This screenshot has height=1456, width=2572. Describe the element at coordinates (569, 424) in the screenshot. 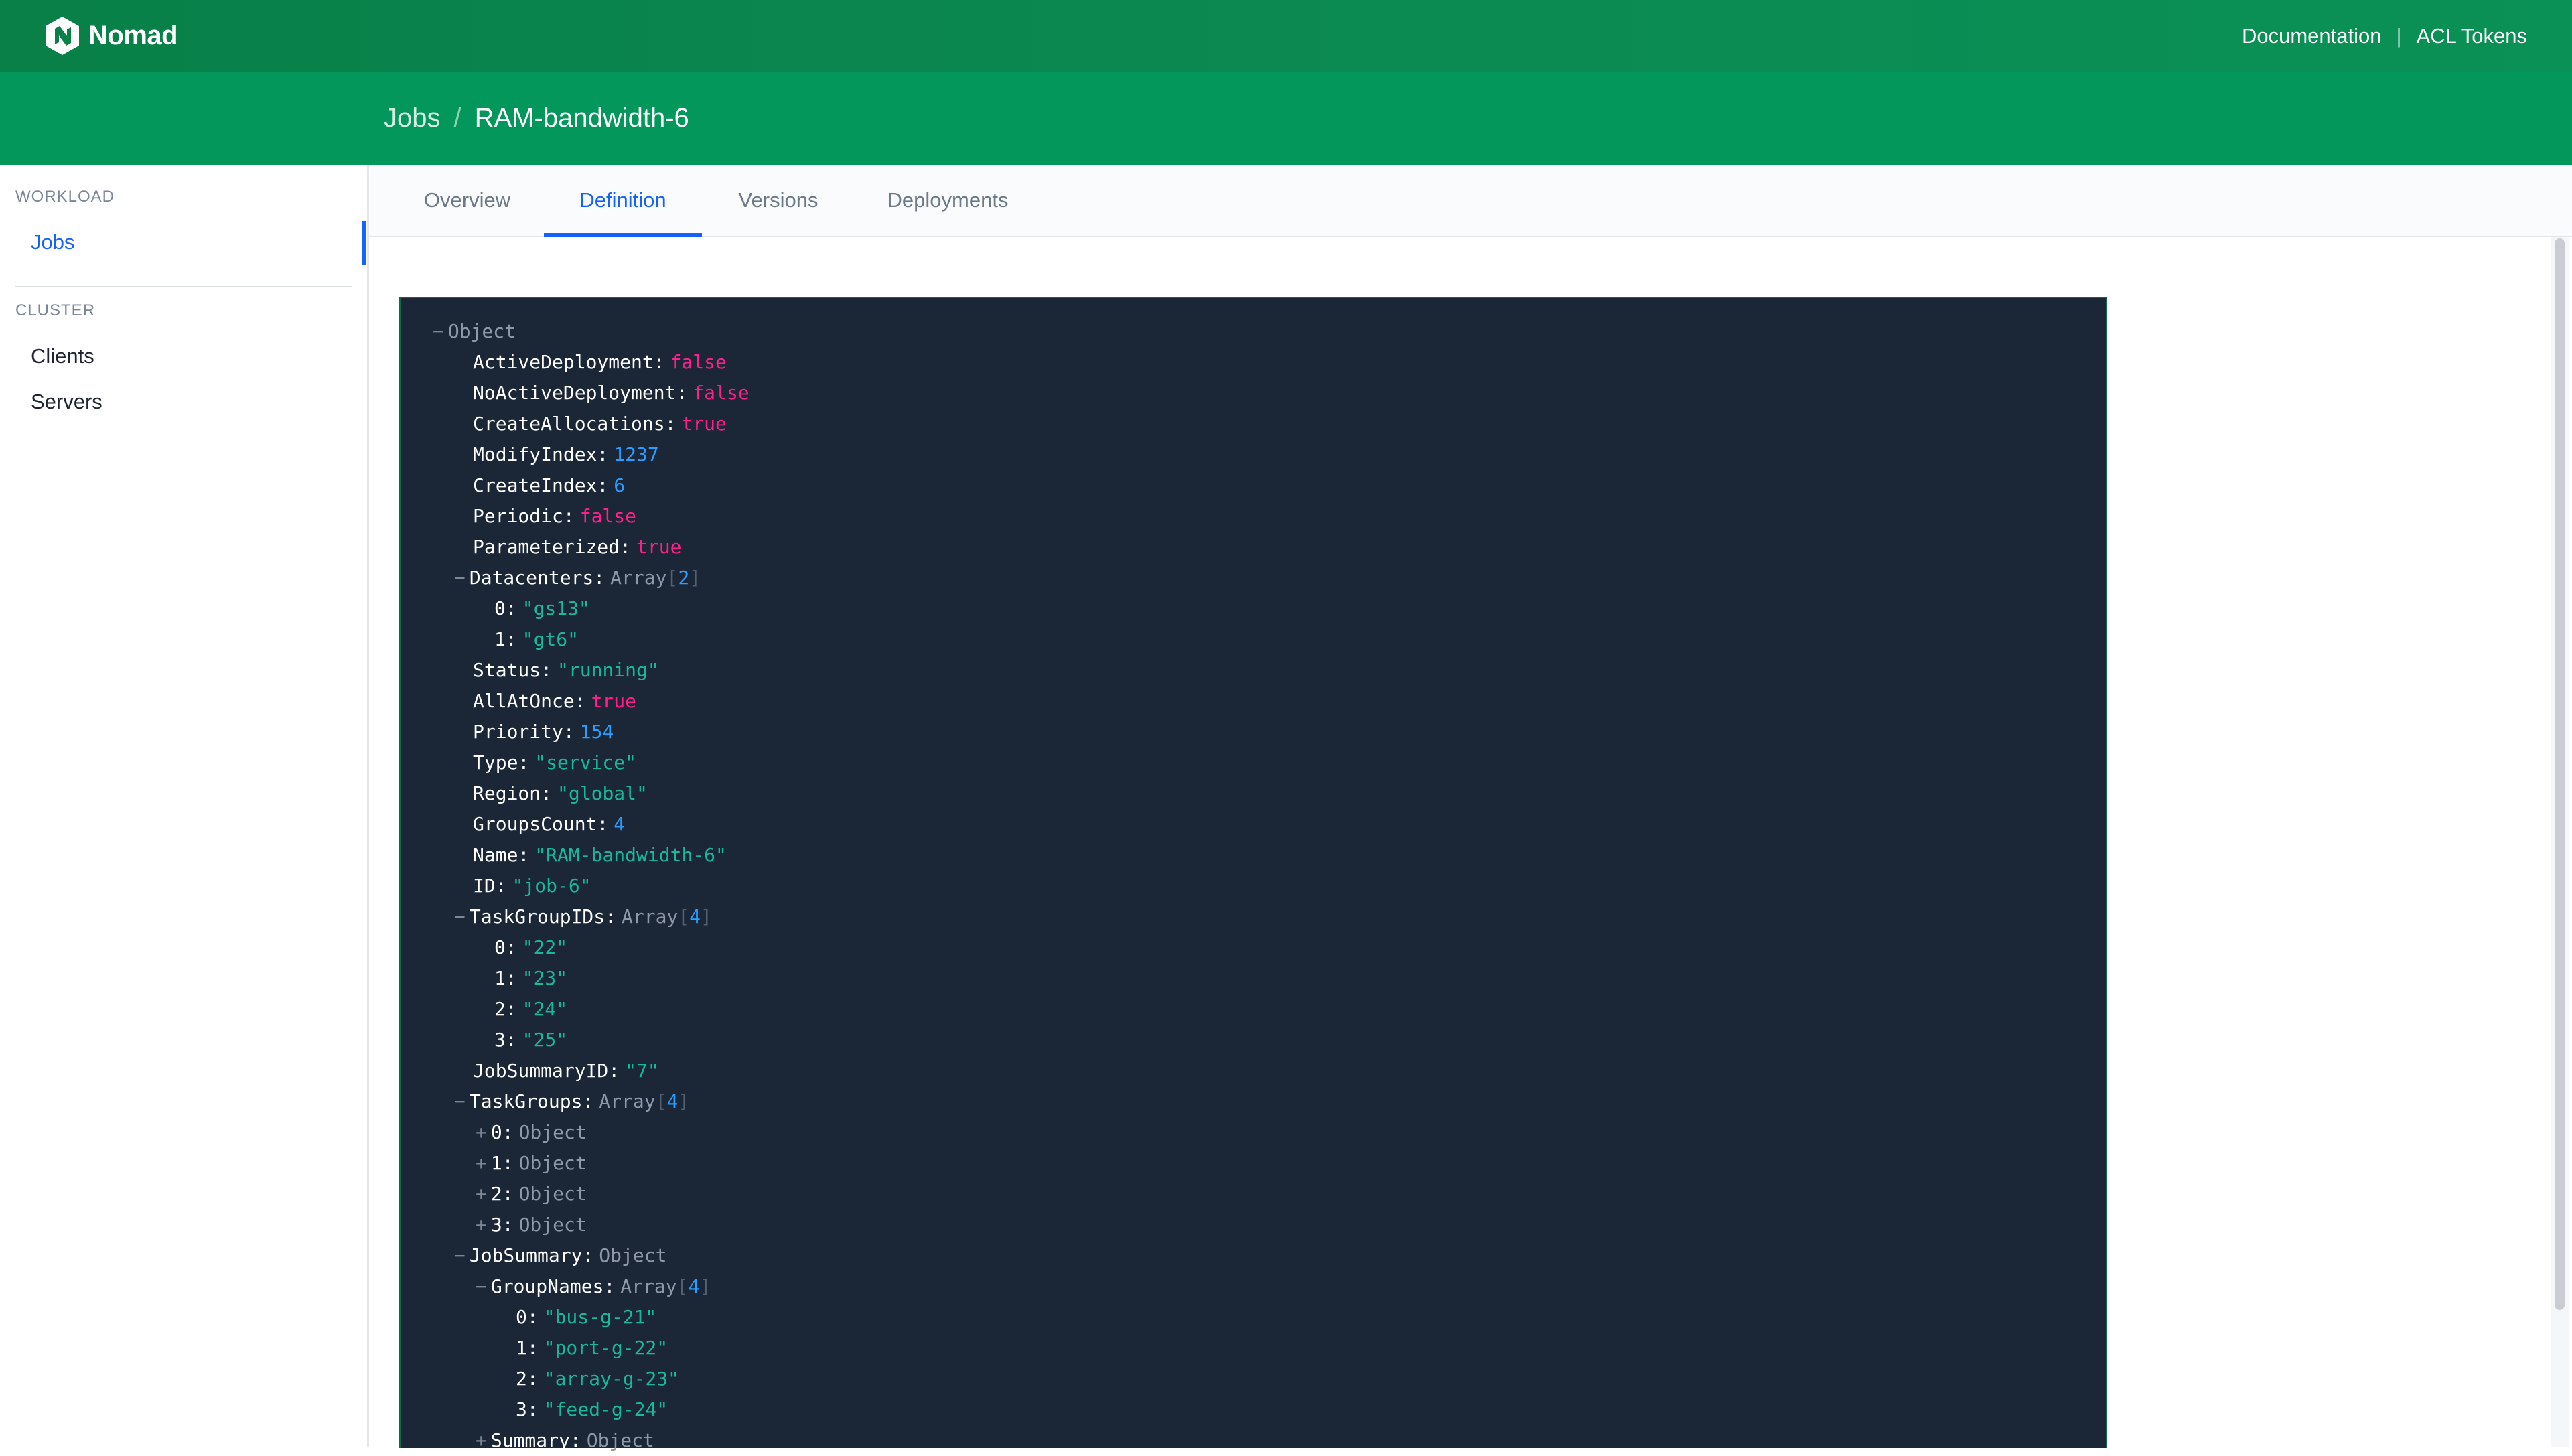

I see `json-key: CreateAllocations` at that location.